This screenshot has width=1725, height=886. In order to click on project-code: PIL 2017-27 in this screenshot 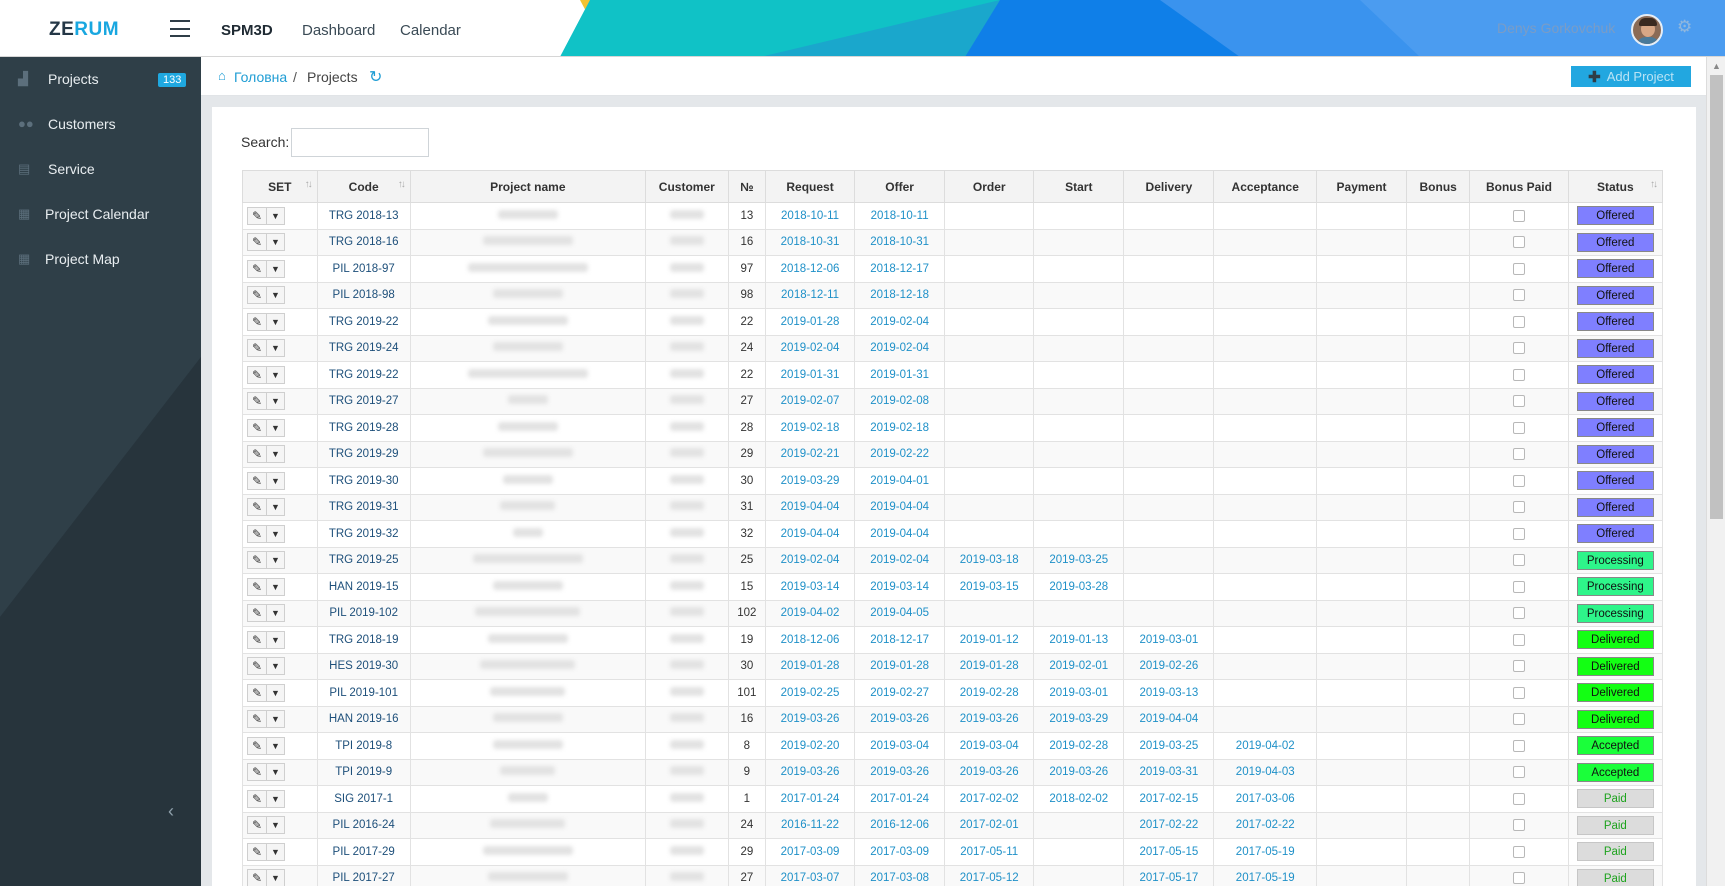, I will do `click(363, 875)`.